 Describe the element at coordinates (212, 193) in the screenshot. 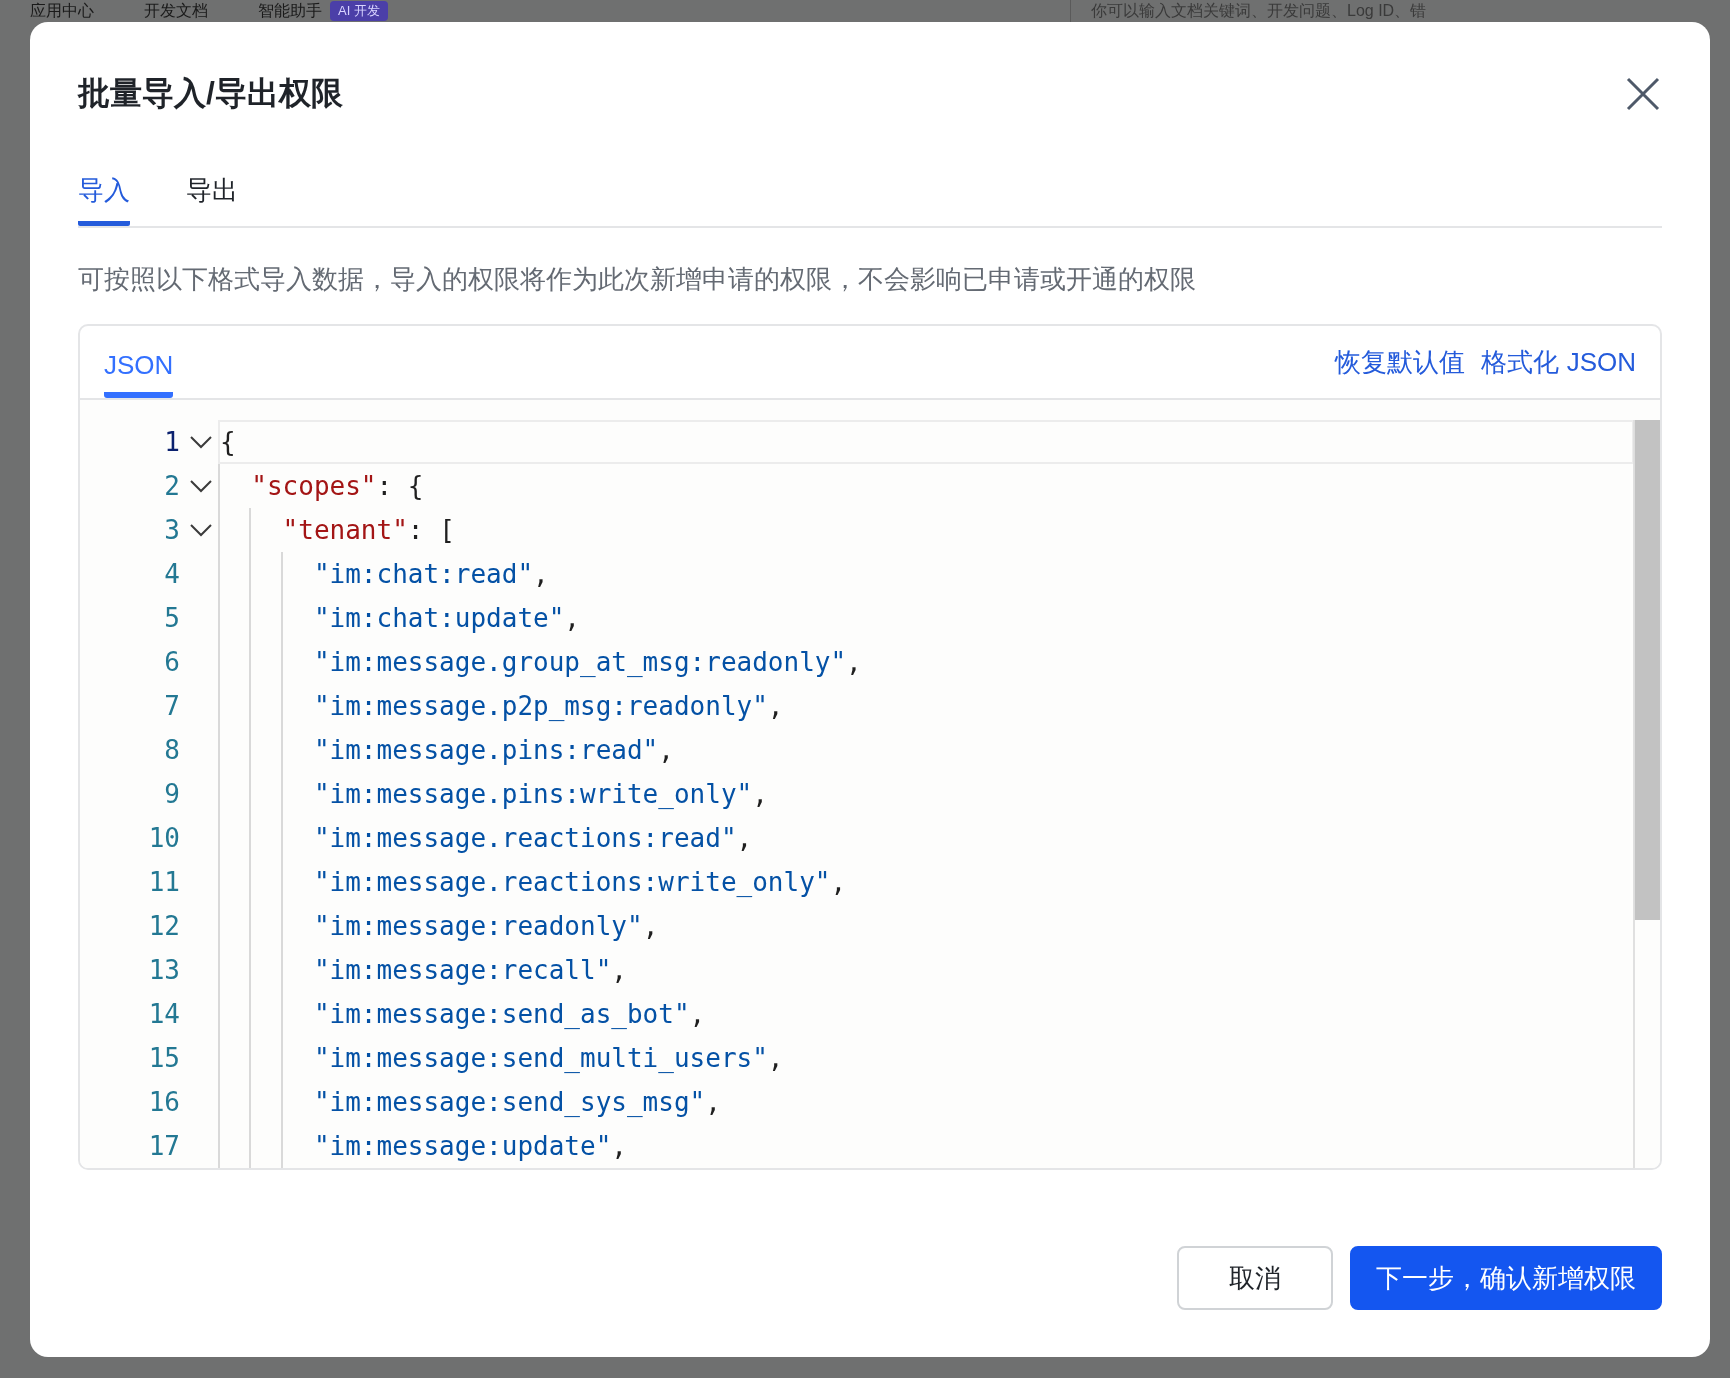

I see `tab: 导出` at that location.